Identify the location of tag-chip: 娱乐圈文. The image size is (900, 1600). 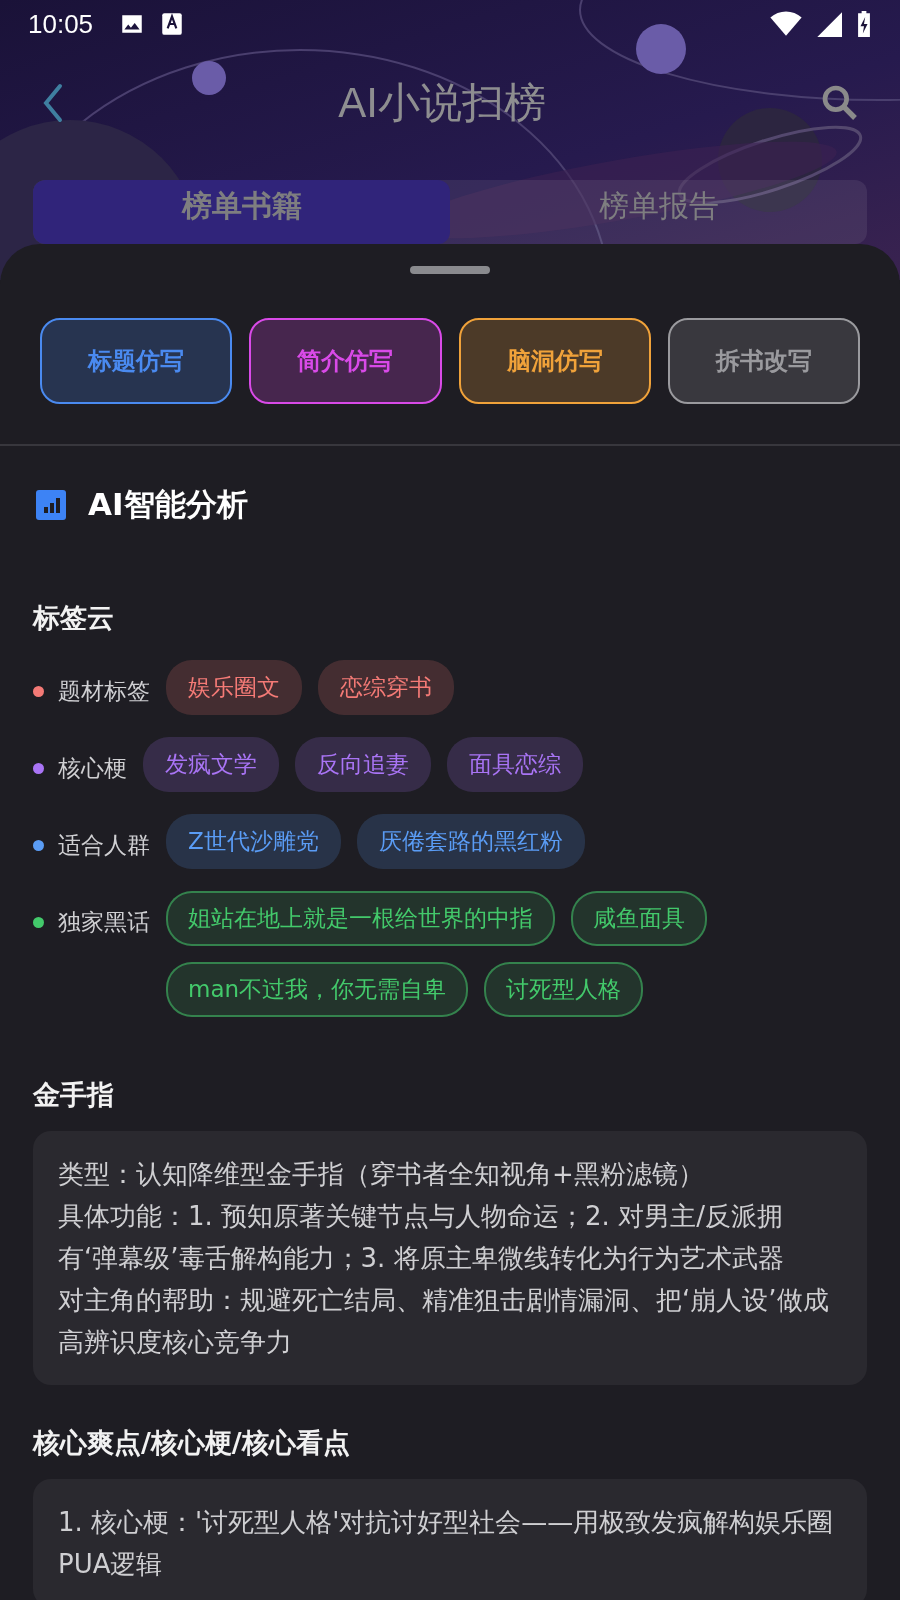
(234, 687).